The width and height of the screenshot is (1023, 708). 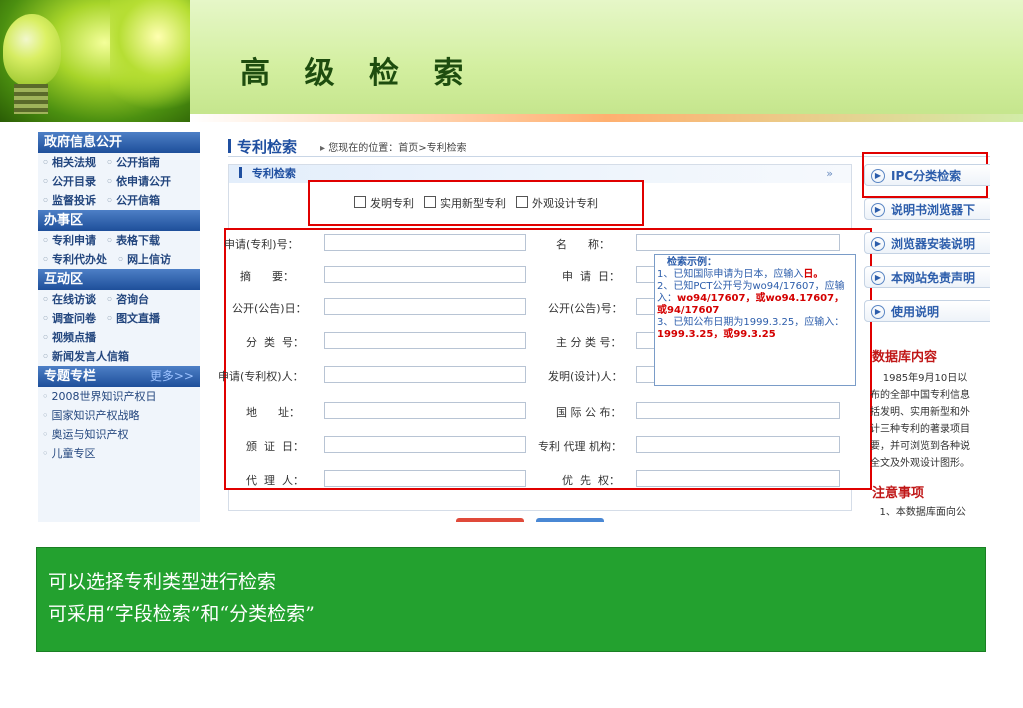 What do you see at coordinates (425, 374) in the screenshot?
I see `applicant-input` at bounding box center [425, 374].